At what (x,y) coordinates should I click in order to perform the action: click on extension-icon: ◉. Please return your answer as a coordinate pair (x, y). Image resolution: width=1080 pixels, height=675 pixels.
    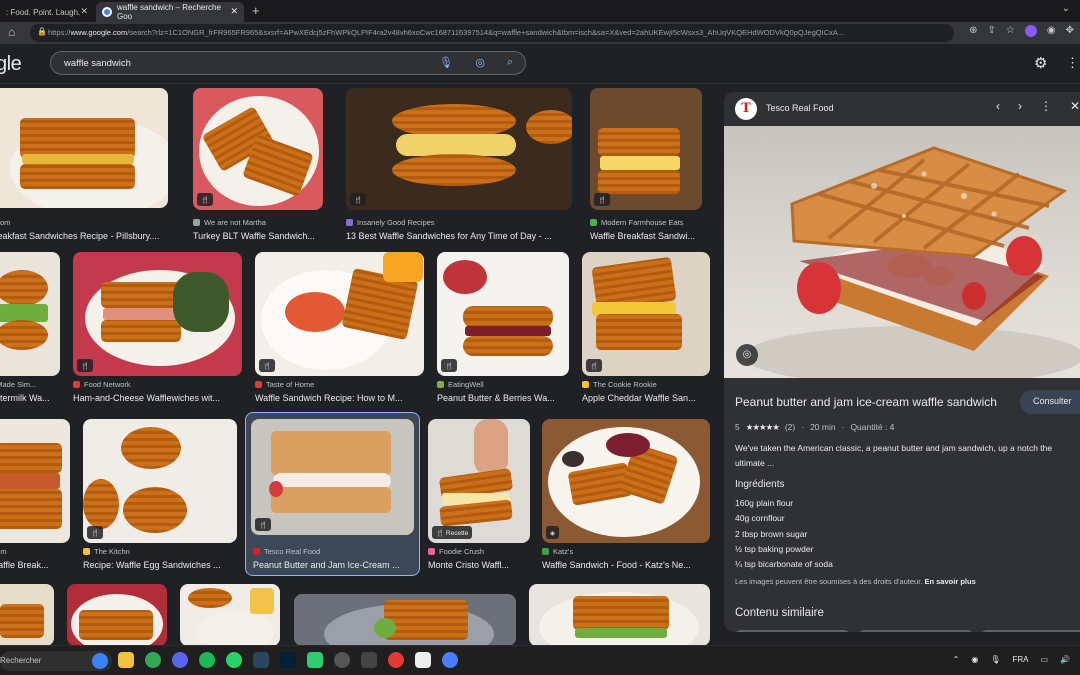
    Looking at the image, I should click on (1051, 31).